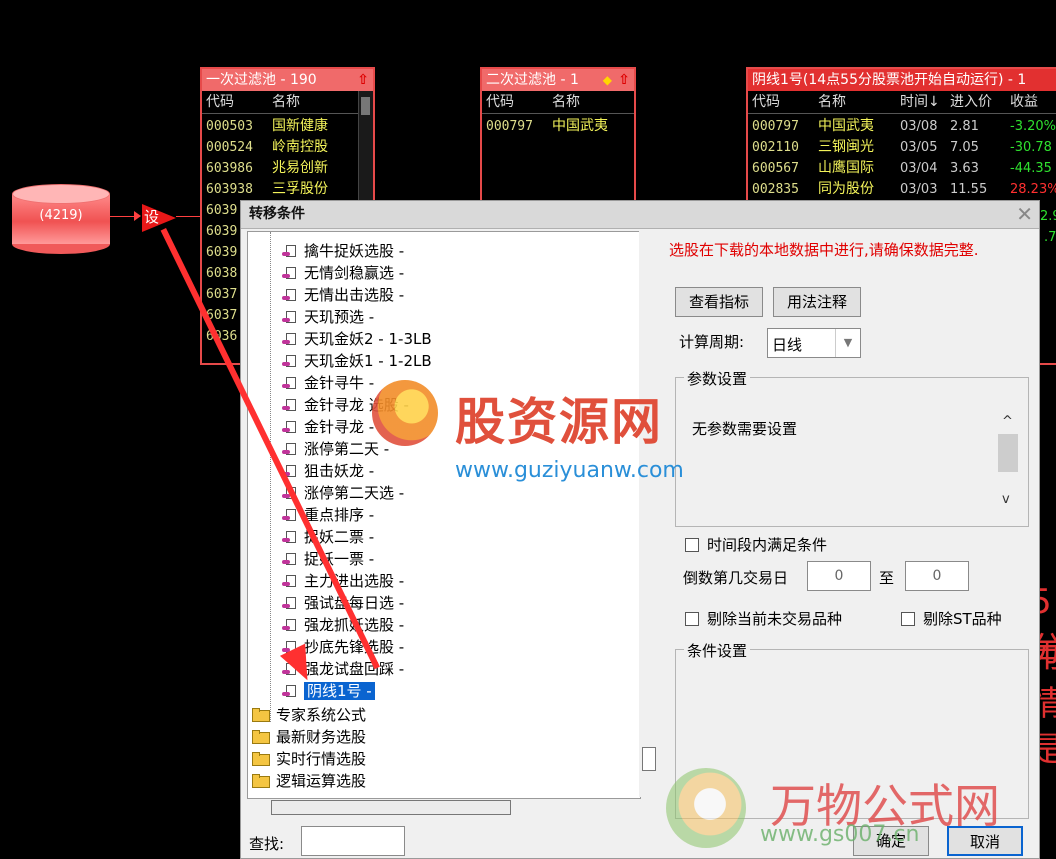  I want to click on chevron-up-icon: ^, so click(1007, 421).